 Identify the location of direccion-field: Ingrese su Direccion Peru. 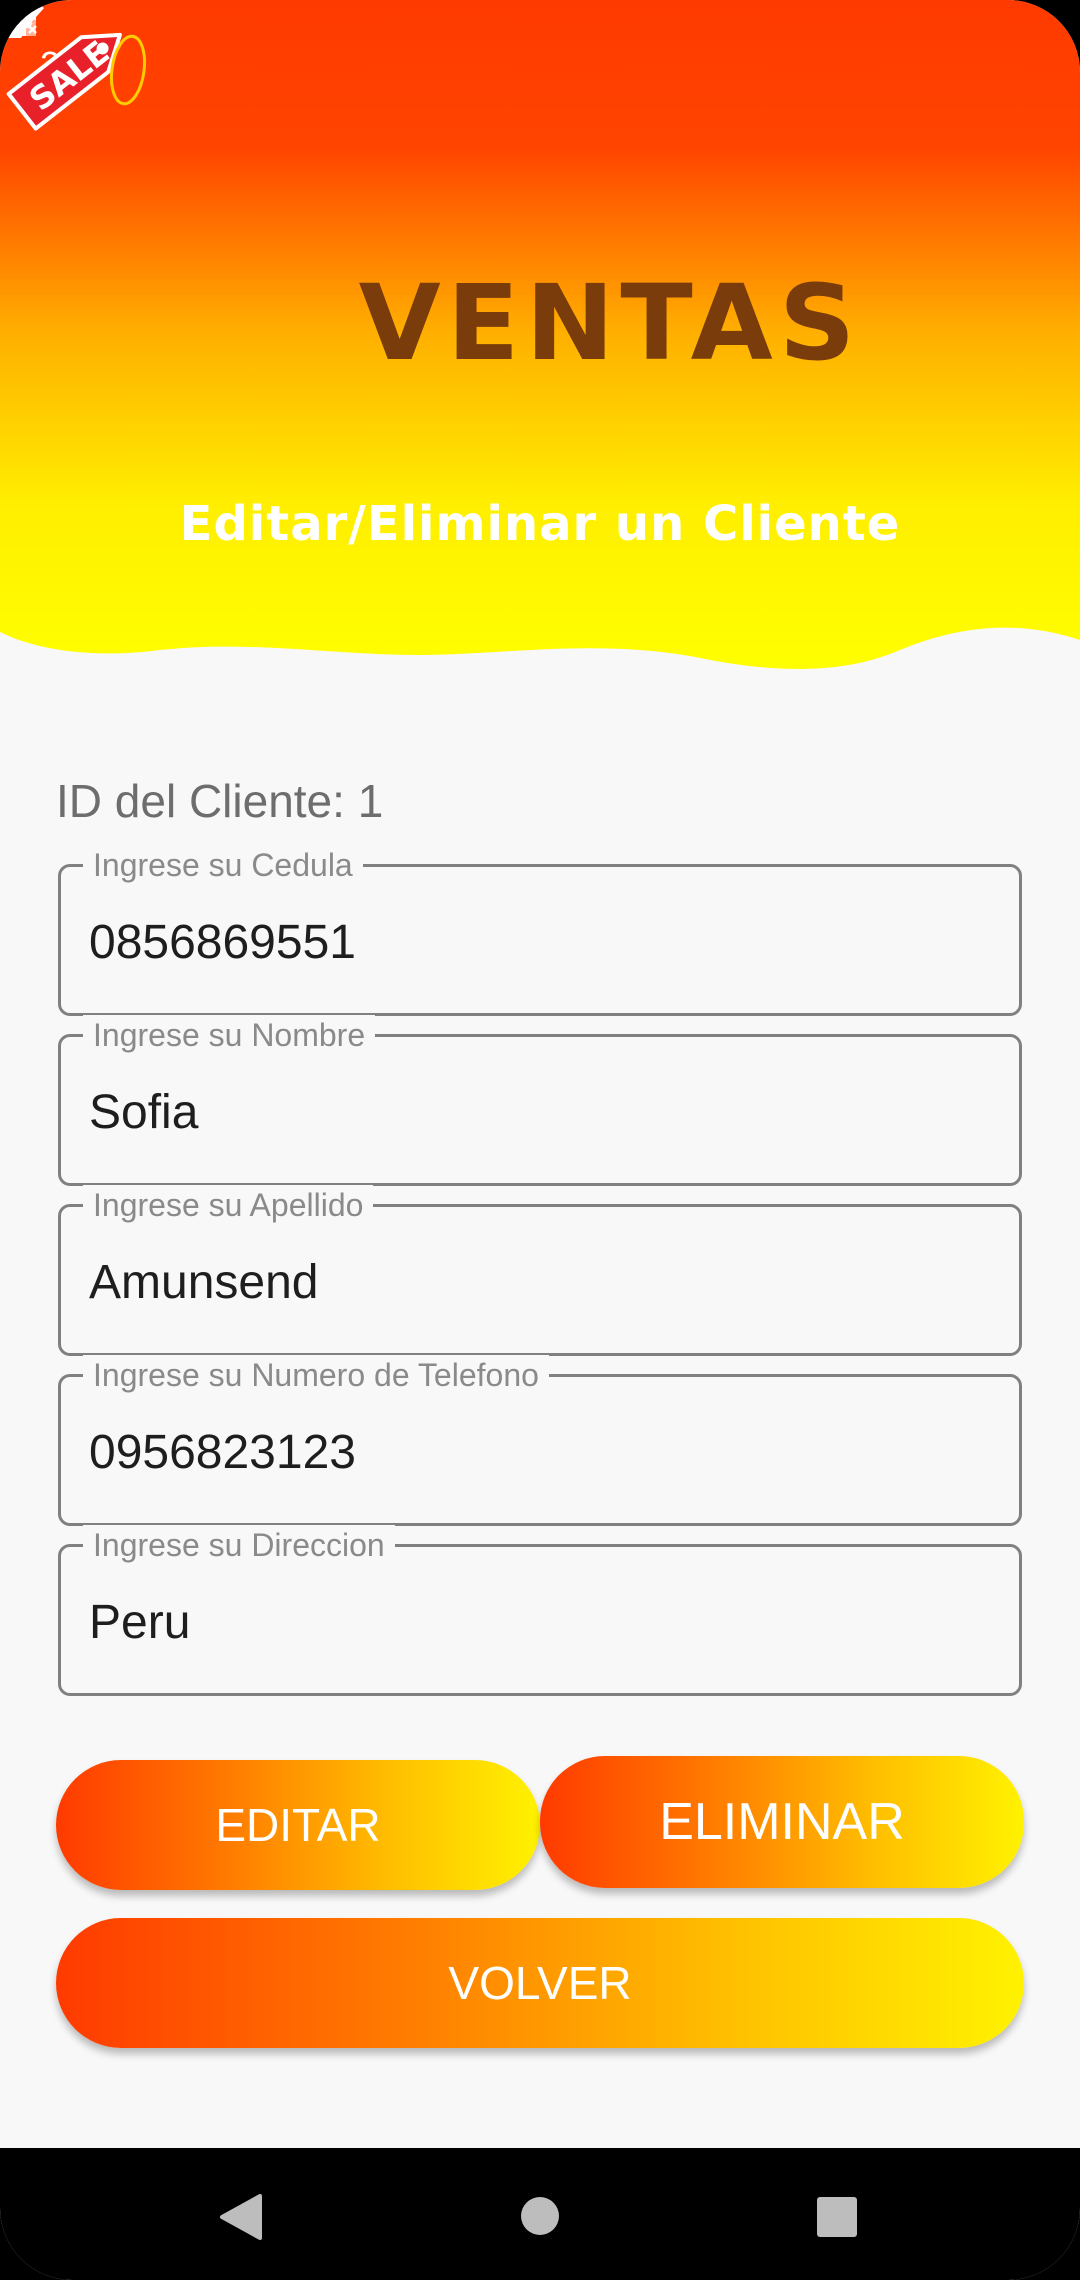
(540, 1610).